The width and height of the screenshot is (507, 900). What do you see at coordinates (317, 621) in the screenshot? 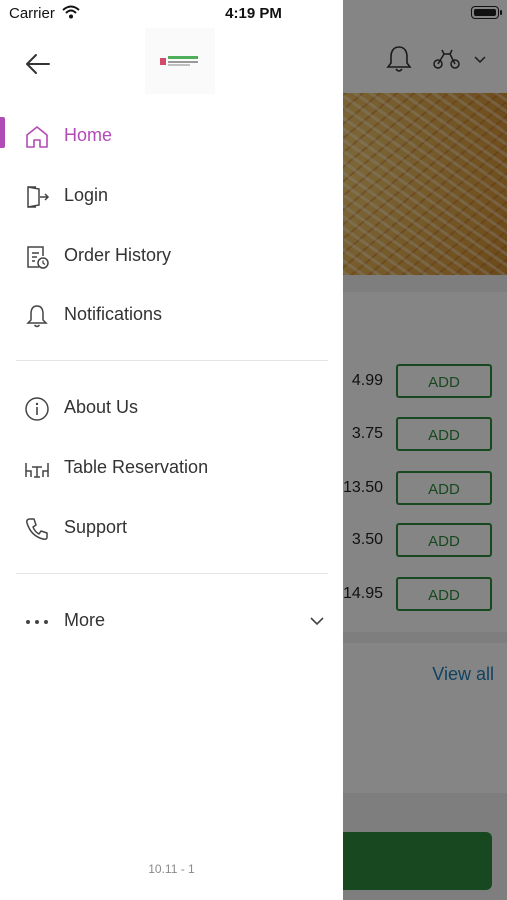
I see `chevron-down-icon` at bounding box center [317, 621].